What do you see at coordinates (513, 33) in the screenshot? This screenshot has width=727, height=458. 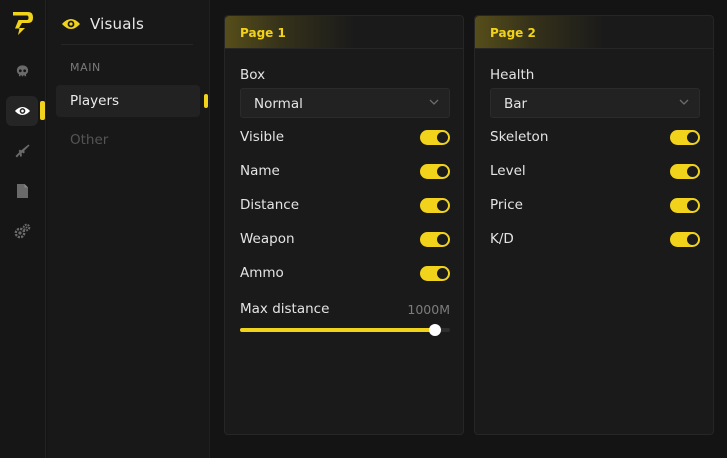 I see `panel-title: Page 2` at bounding box center [513, 33].